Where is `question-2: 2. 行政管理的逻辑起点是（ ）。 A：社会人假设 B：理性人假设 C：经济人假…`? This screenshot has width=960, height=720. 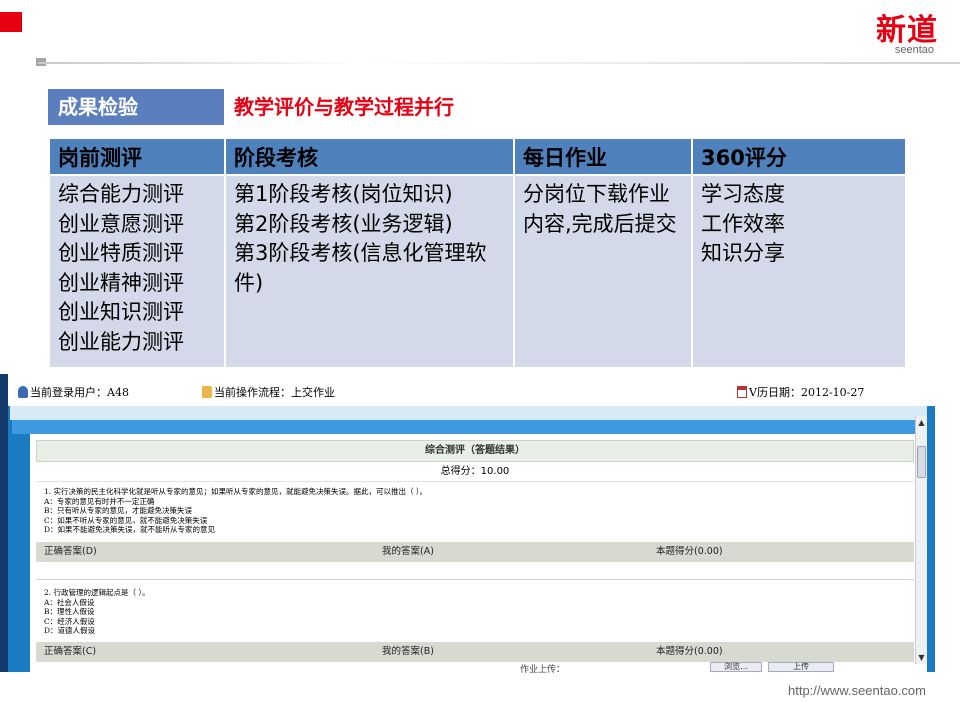
question-2: 2. 行政管理的逻辑起点是（ ）。 A：社会人假设 B：理性人假设 C：经济人假… is located at coordinates (97, 612).